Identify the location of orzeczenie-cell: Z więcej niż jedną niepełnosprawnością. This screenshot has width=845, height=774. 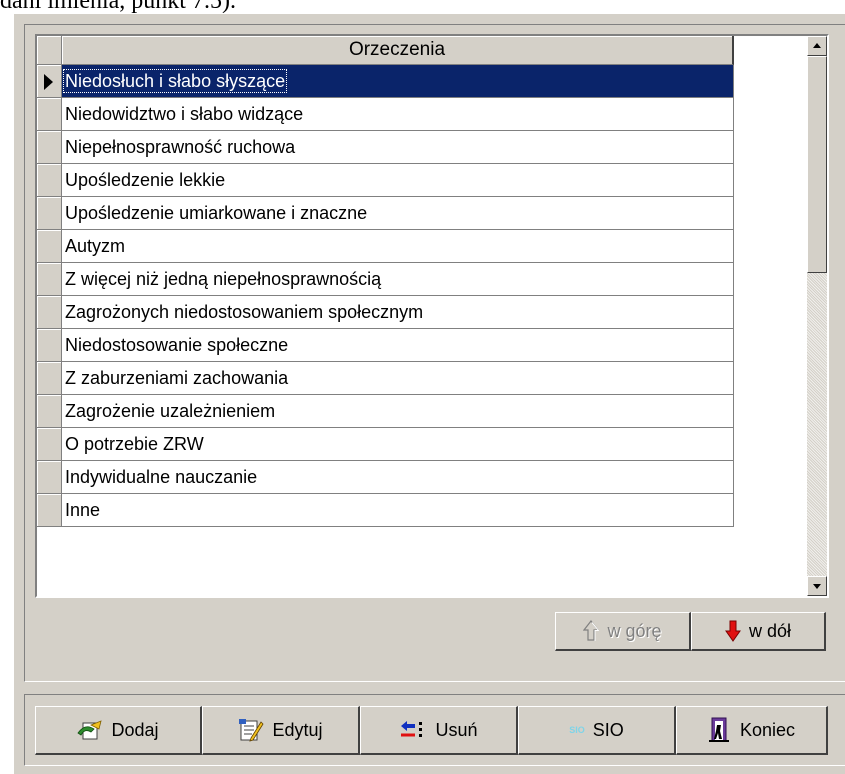
(398, 279).